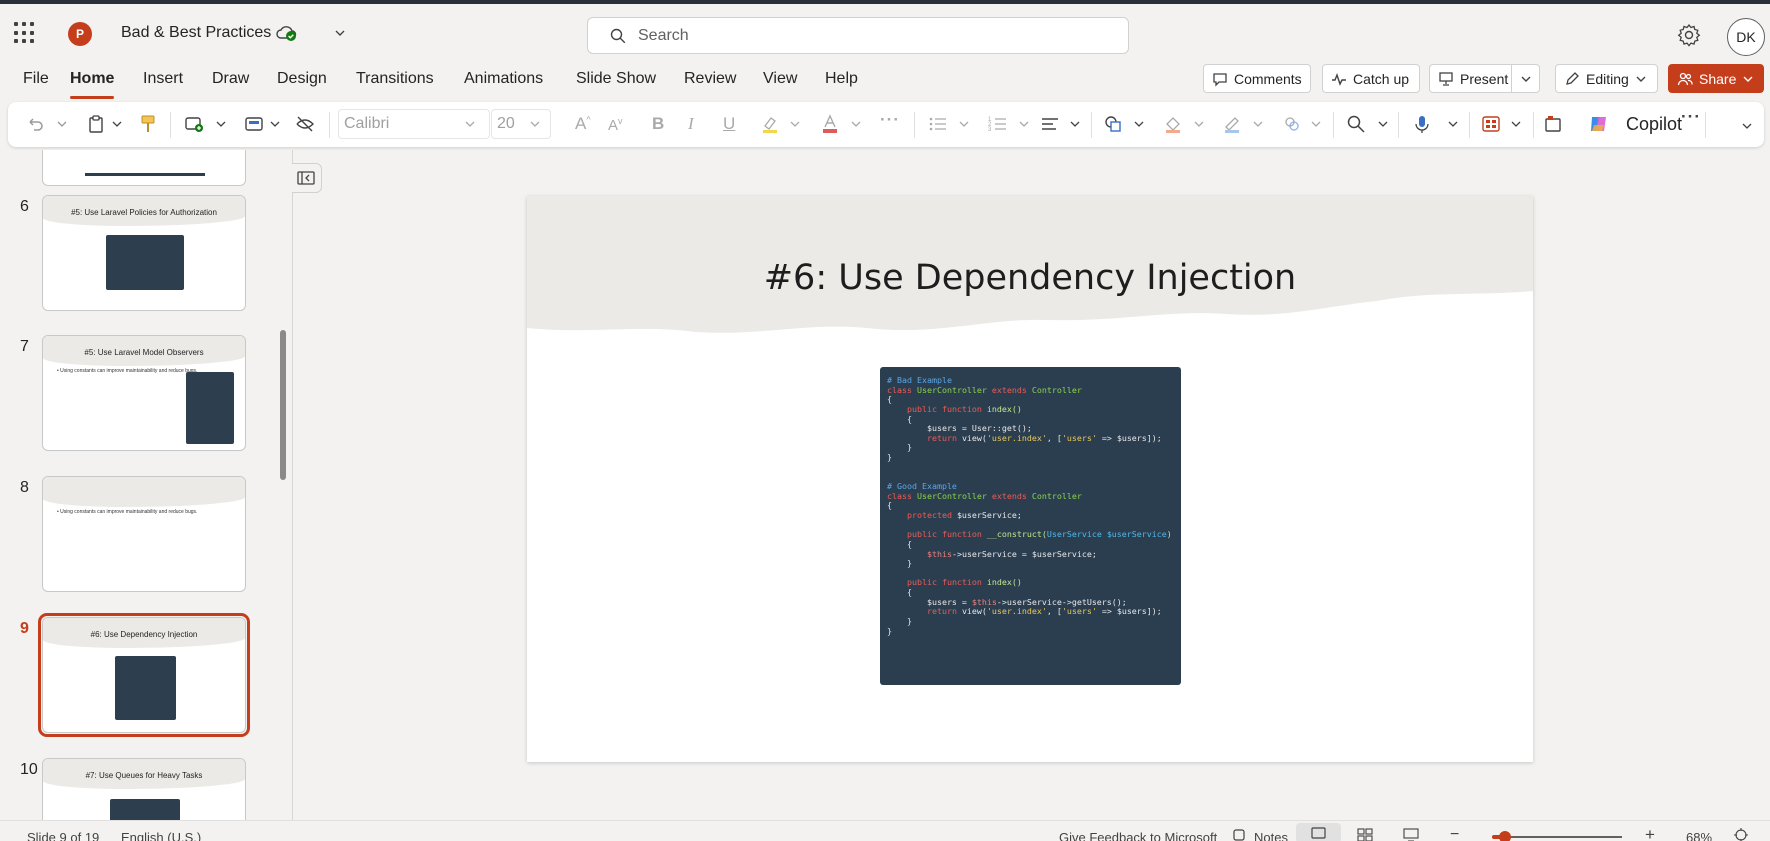 The width and height of the screenshot is (1770, 841). Describe the element at coordinates (1030, 278) in the screenshot. I see `slide-title: #6: Use Dependency Injection` at that location.